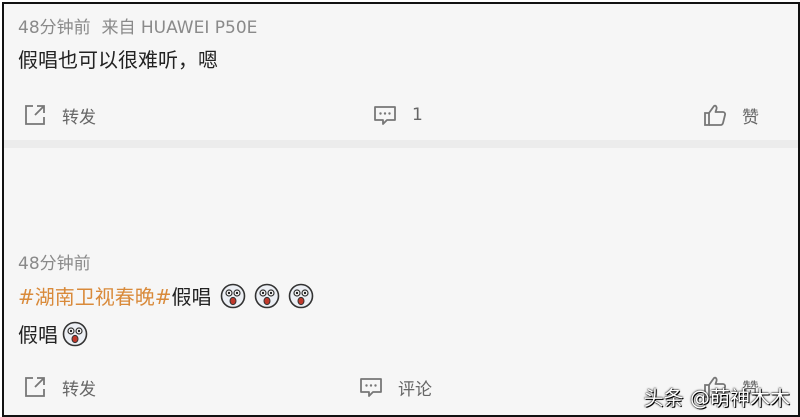 The image size is (800, 417). I want to click on post-divider, so click(401, 144).